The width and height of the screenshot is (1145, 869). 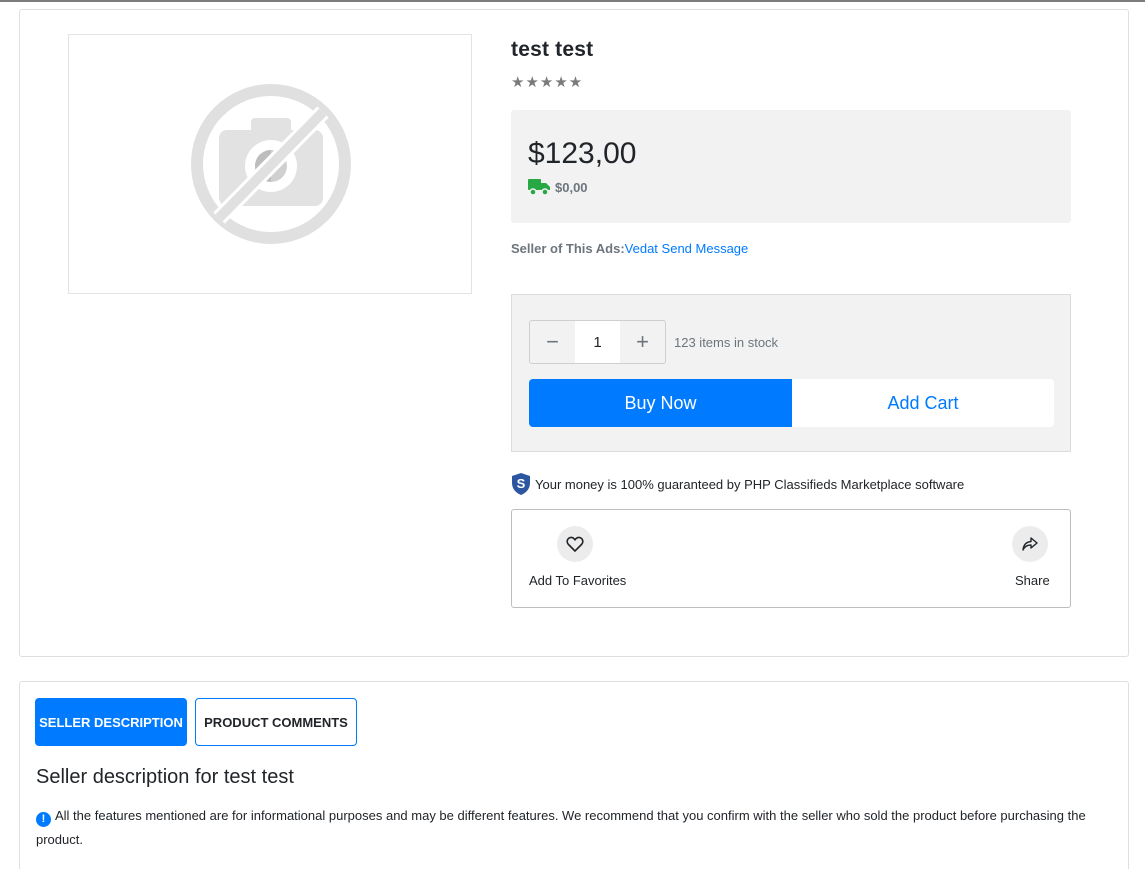 I want to click on favorites-label: Add To Favorites, so click(x=578, y=580).